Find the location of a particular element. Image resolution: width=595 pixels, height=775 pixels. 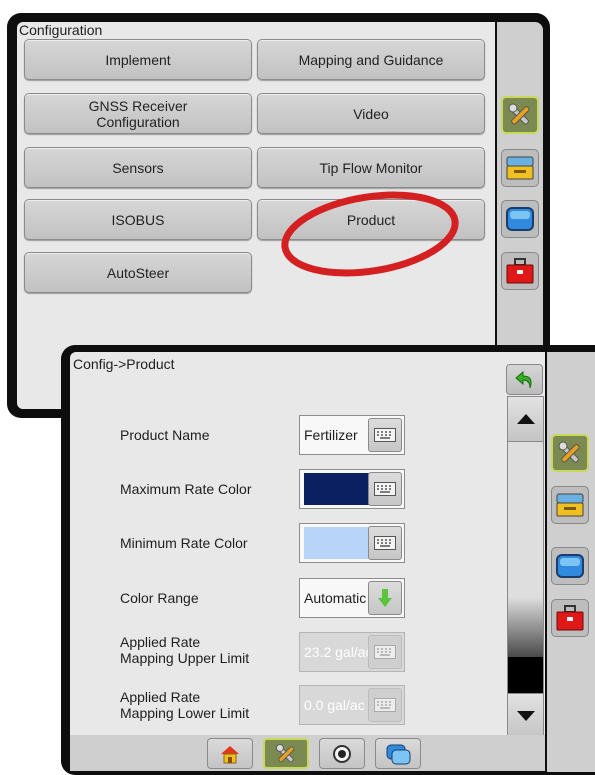

minimum-rate-color-field is located at coordinates (352, 543).